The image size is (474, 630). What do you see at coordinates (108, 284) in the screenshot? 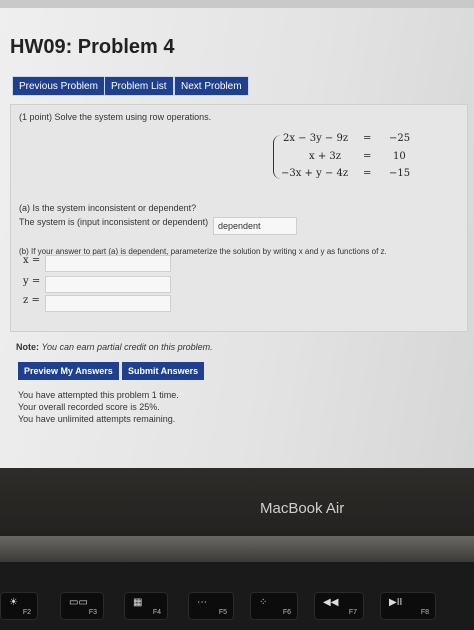
I see `y-answer-input` at bounding box center [108, 284].